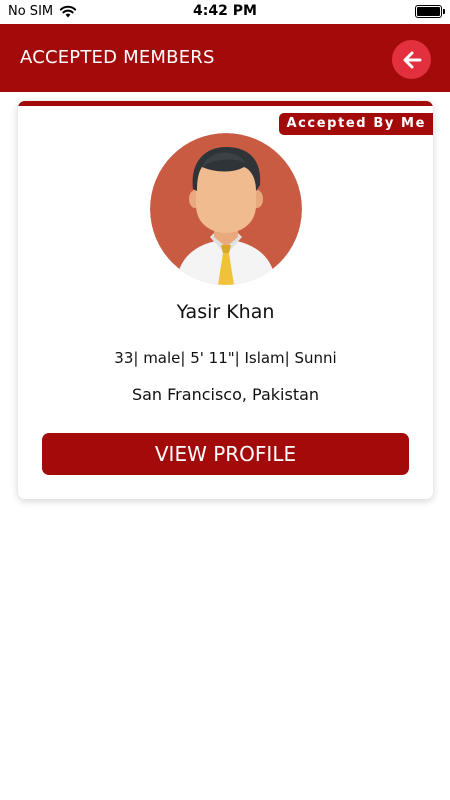 Image resolution: width=450 pixels, height=800 pixels. I want to click on male-avatar-icon, so click(226, 209).